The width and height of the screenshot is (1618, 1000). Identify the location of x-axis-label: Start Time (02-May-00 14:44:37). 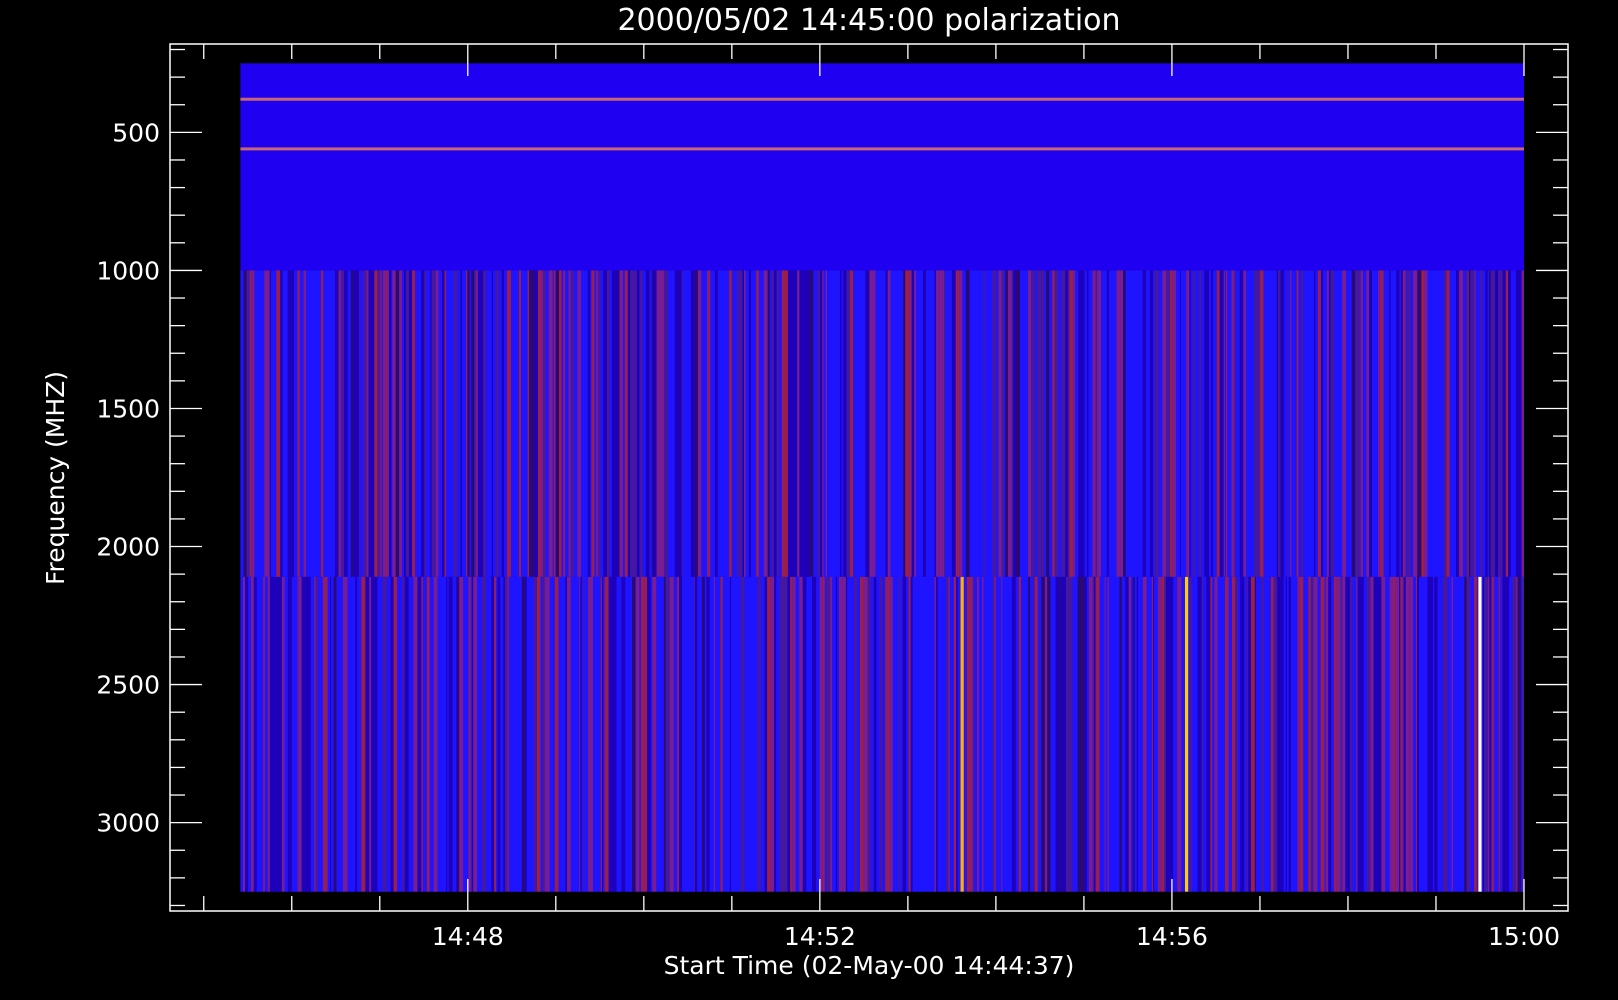
(869, 965).